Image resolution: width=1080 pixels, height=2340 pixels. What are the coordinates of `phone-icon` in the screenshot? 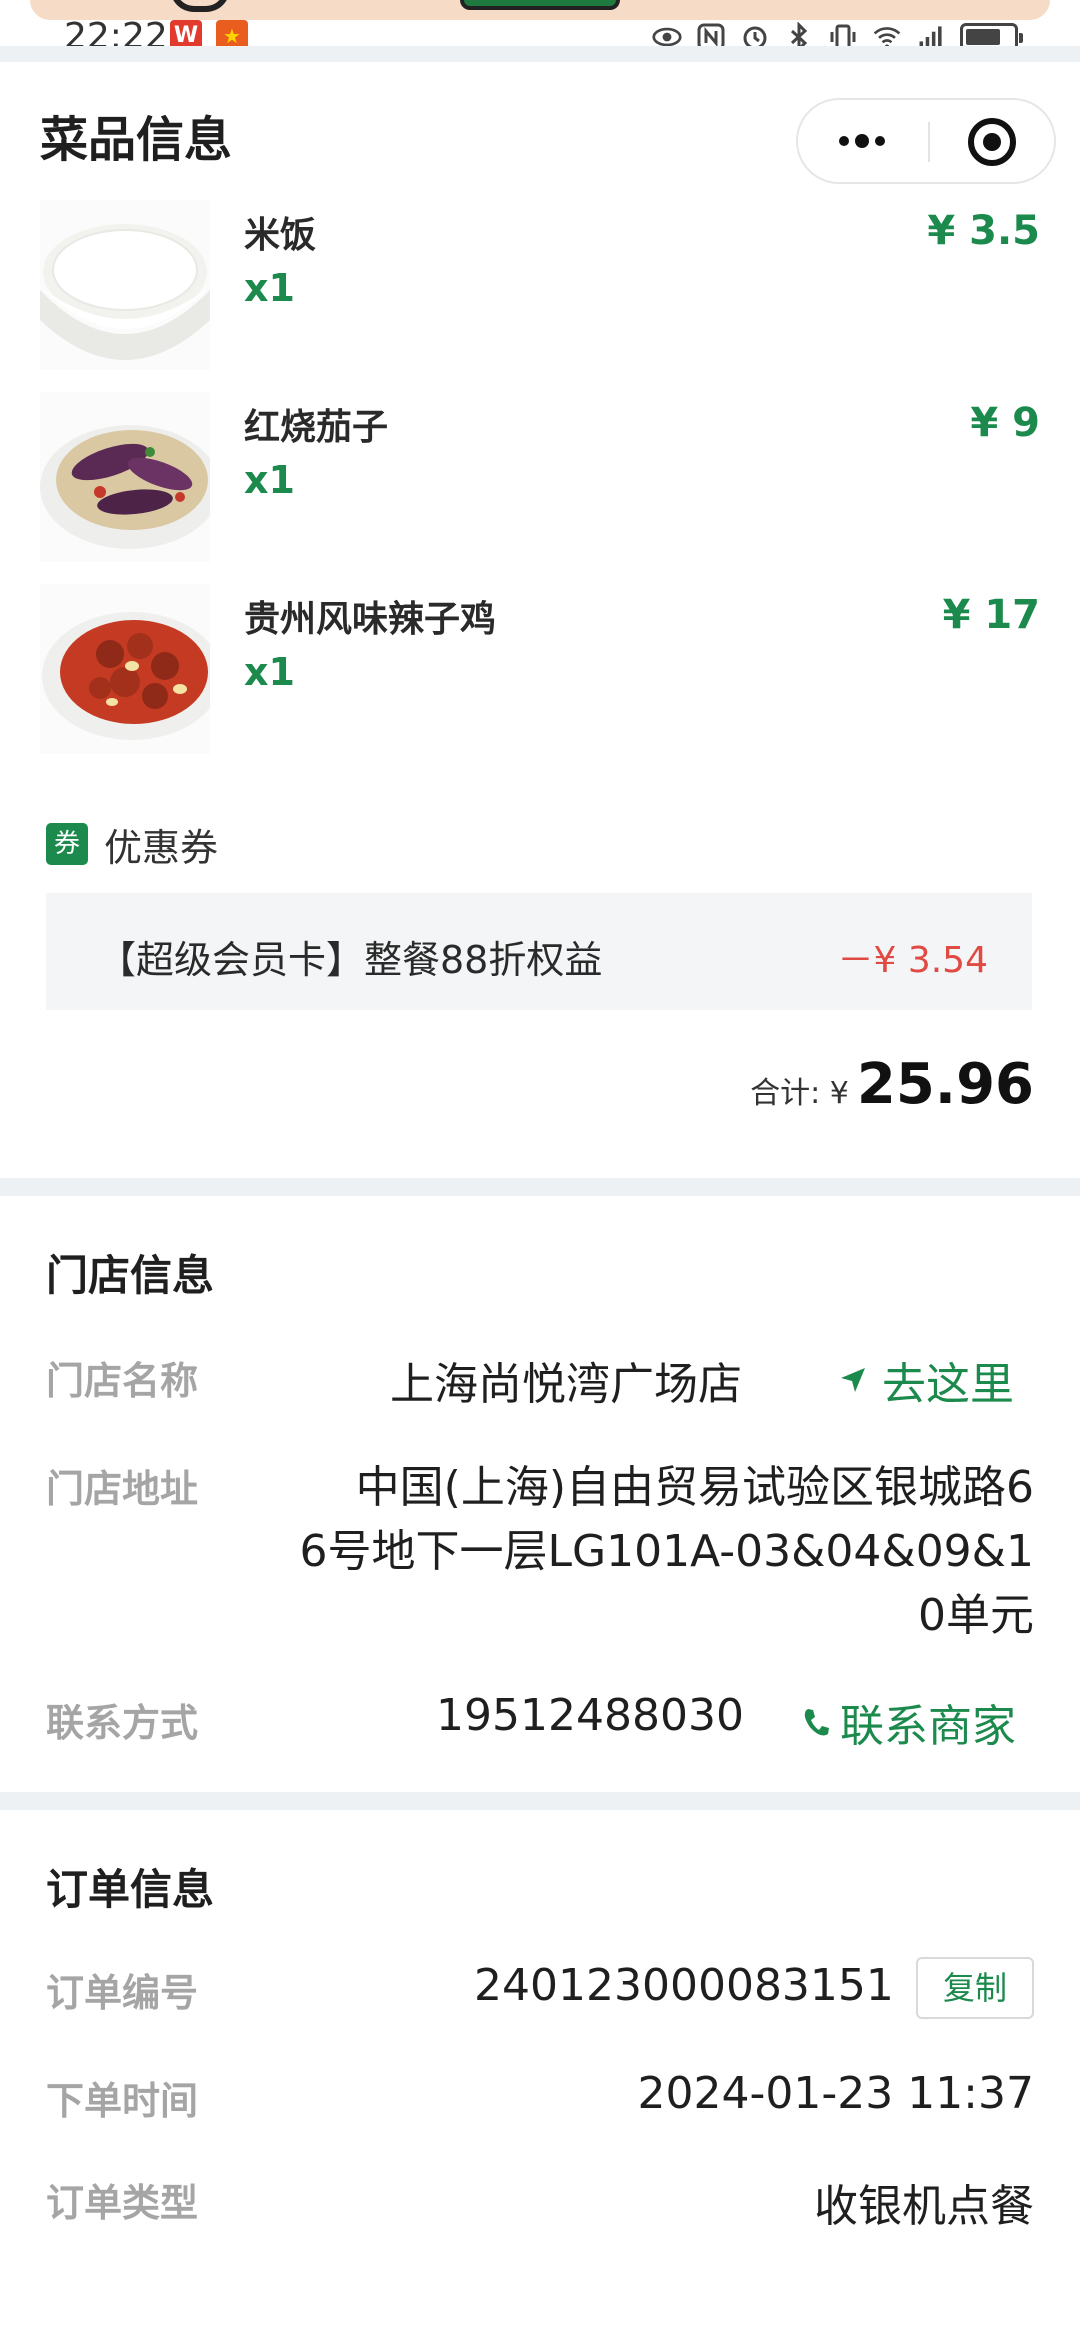 It's located at (816, 1722).